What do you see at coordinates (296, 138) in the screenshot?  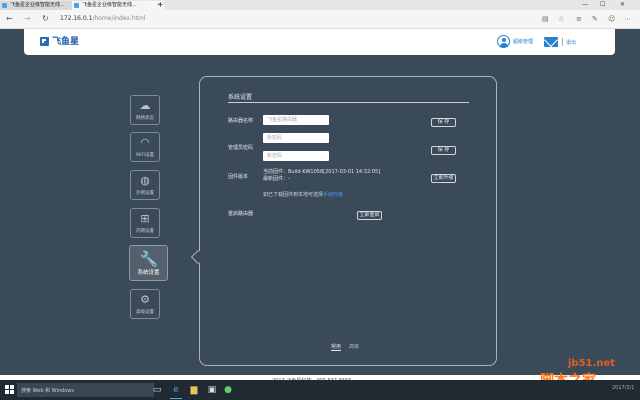 I see `new-password-input` at bounding box center [296, 138].